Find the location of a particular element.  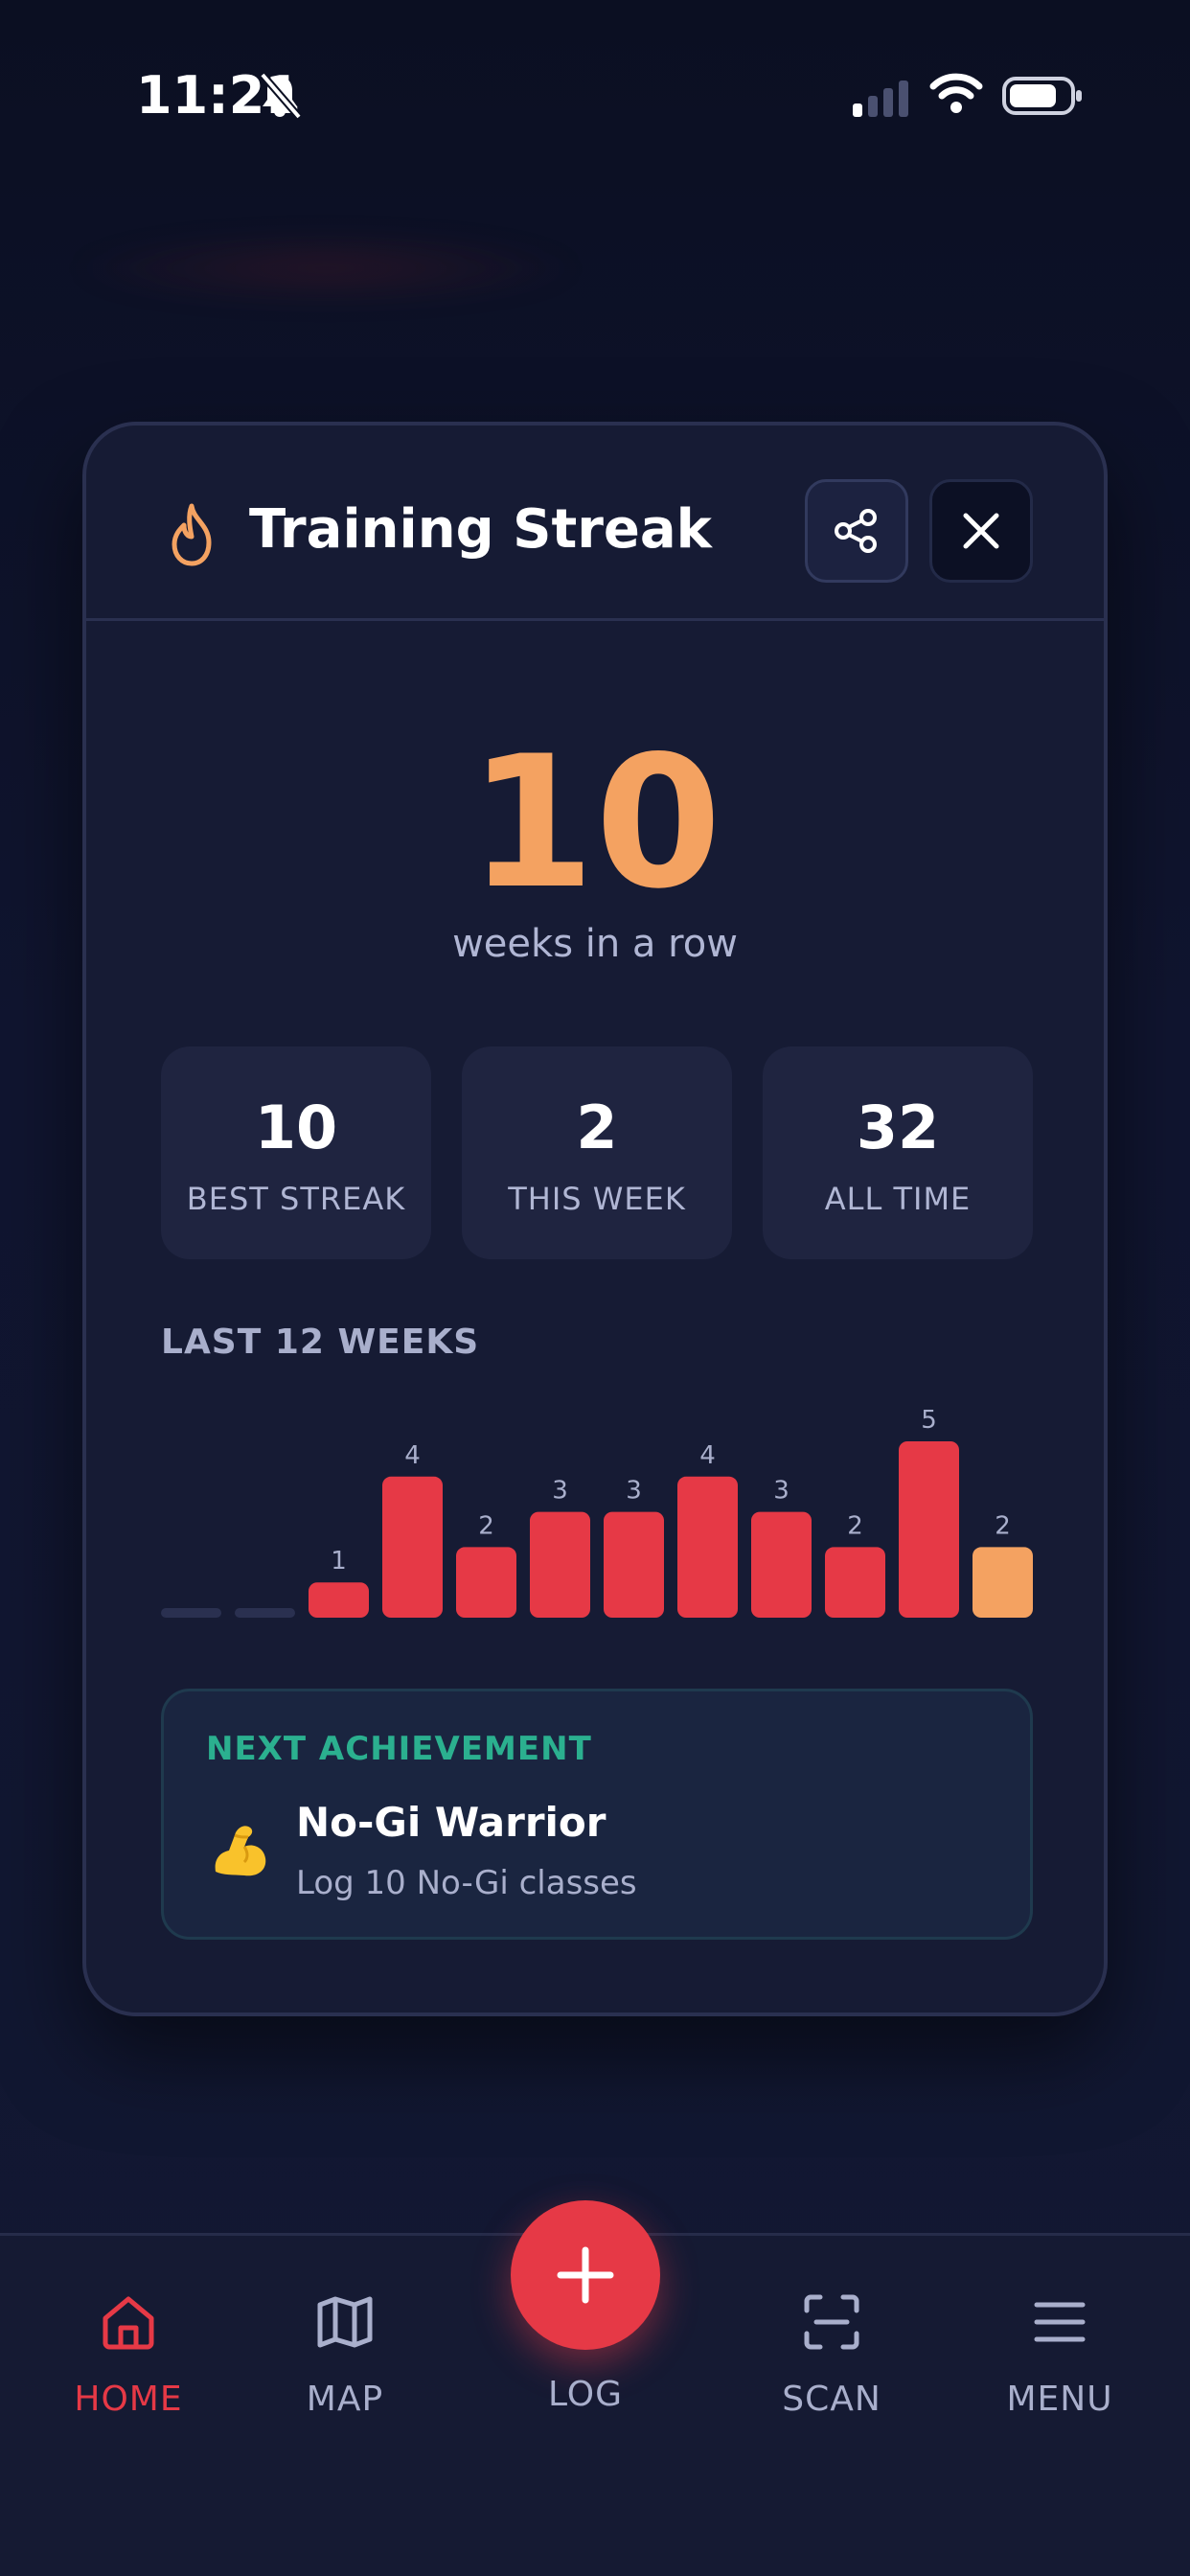

cellular-signal-icon is located at coordinates (881, 98).